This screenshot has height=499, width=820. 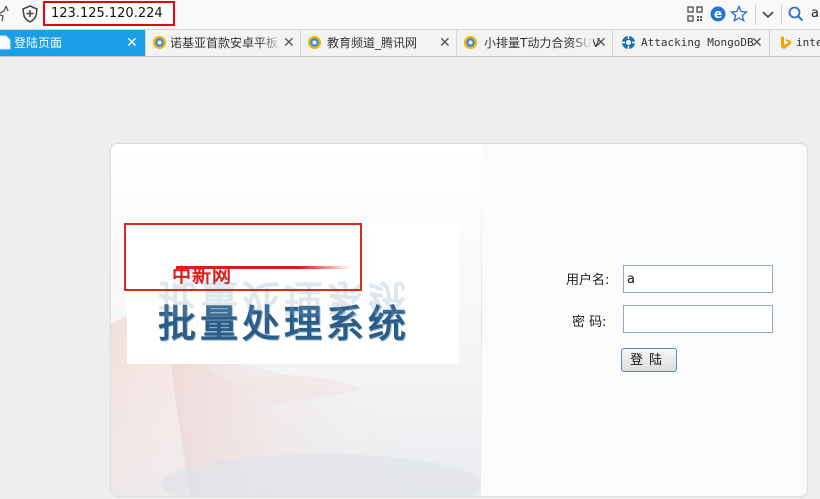 What do you see at coordinates (695, 14) in the screenshot?
I see `qr-code-icon` at bounding box center [695, 14].